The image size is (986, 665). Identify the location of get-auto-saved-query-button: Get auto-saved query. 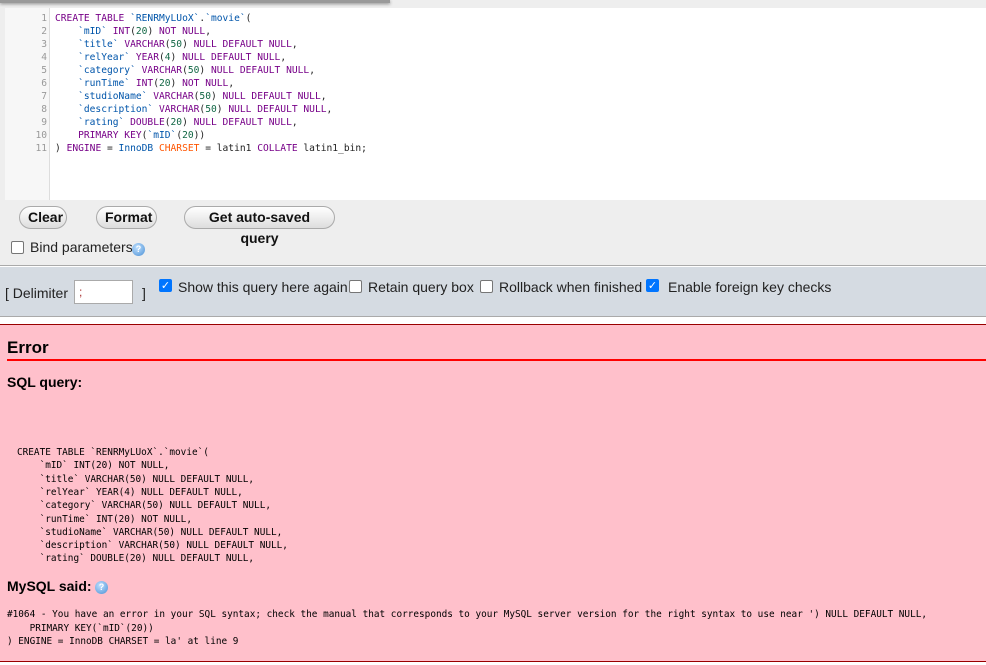
(259, 226).